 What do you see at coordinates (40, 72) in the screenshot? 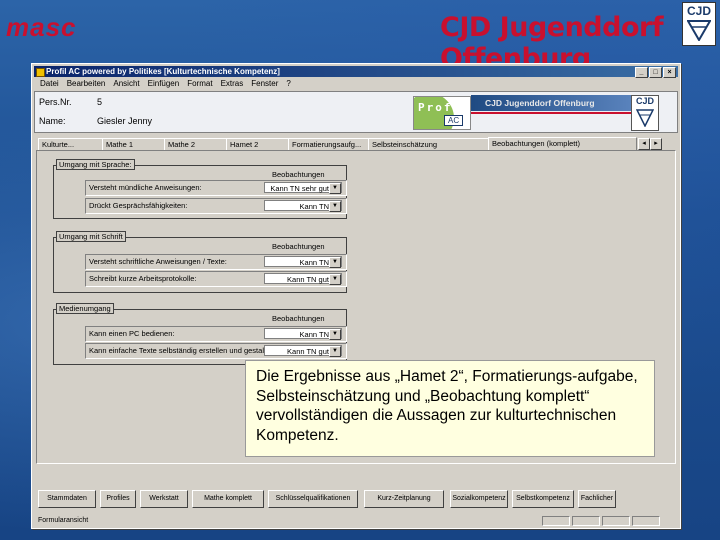
I see `app-icon` at bounding box center [40, 72].